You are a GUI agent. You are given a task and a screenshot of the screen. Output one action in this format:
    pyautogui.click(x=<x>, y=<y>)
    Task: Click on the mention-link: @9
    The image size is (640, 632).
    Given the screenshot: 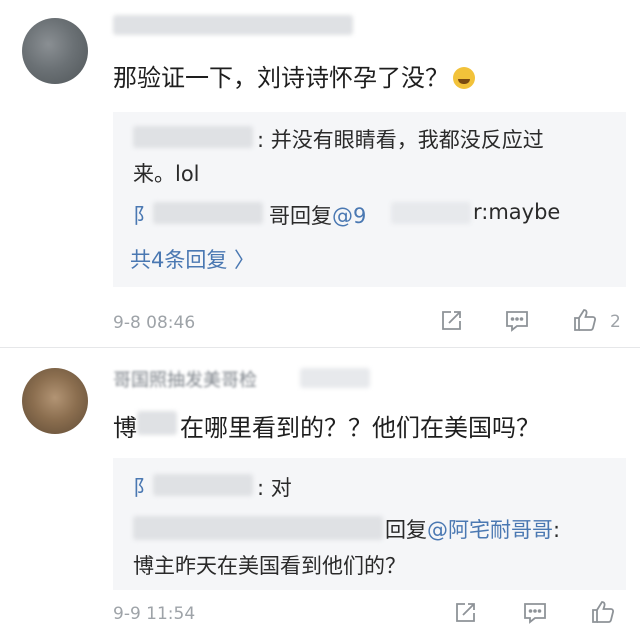 What is the action you would take?
    pyautogui.click(x=349, y=216)
    